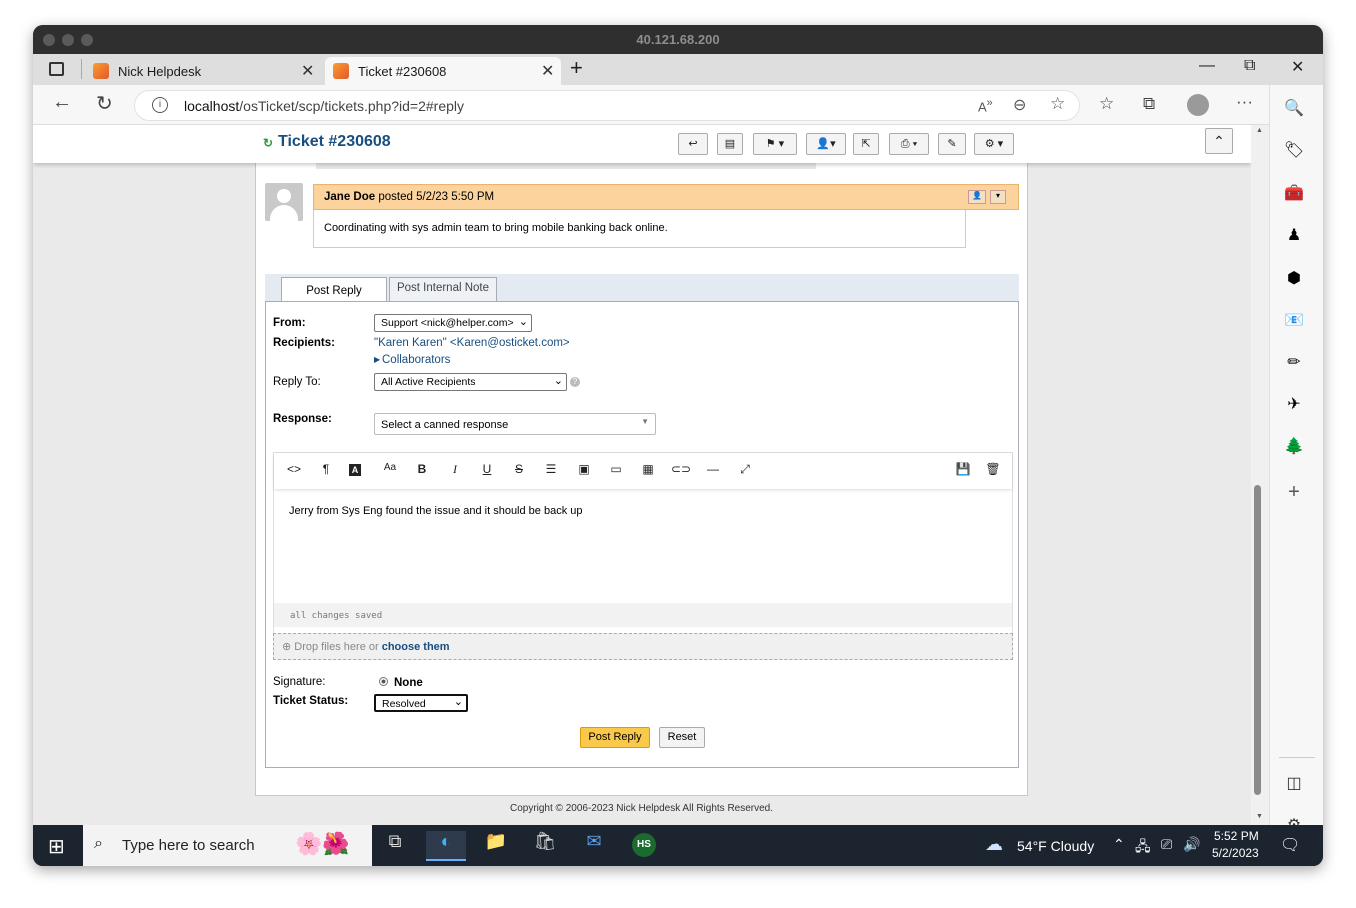 The width and height of the screenshot is (1356, 908). Describe the element at coordinates (422, 469) in the screenshot. I see `bold-icon: B` at that location.